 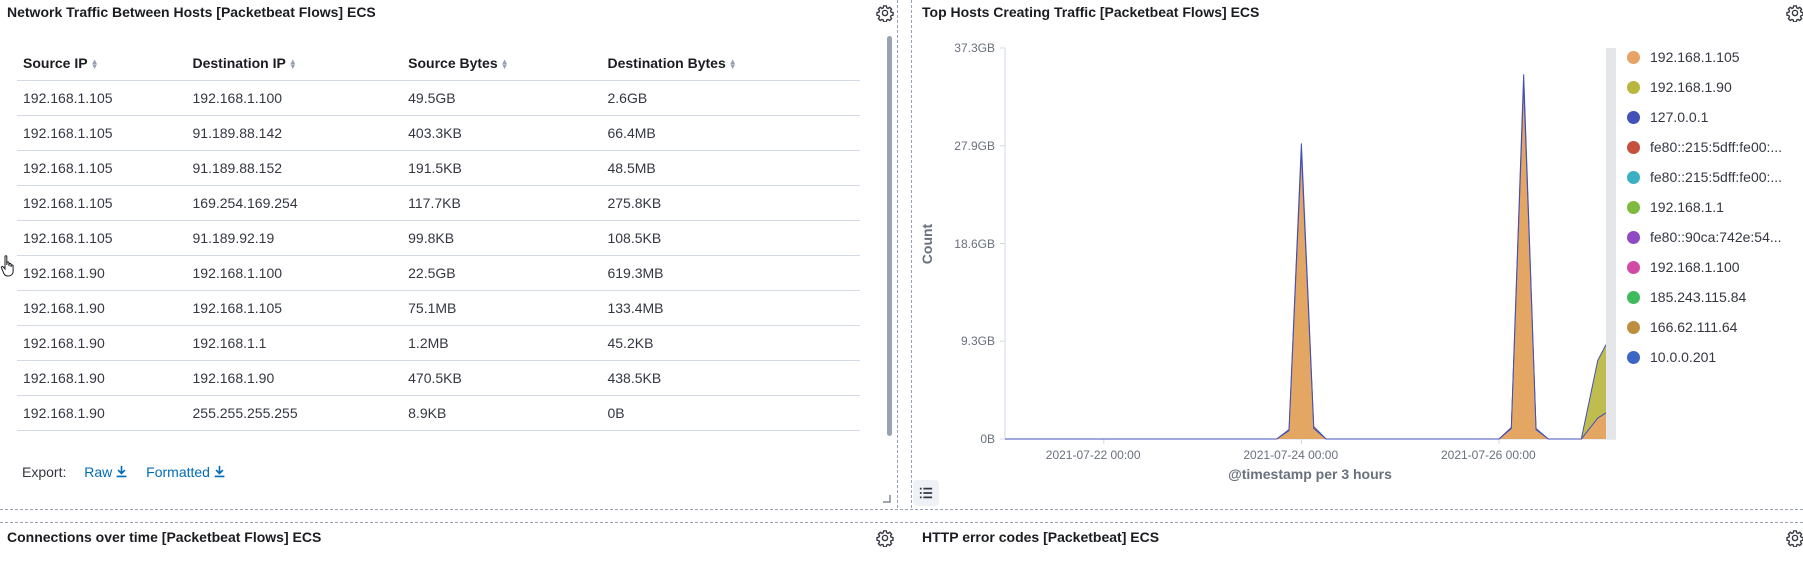 What do you see at coordinates (1695, 267) in the screenshot?
I see `legend-label: 192.168.1.100` at bounding box center [1695, 267].